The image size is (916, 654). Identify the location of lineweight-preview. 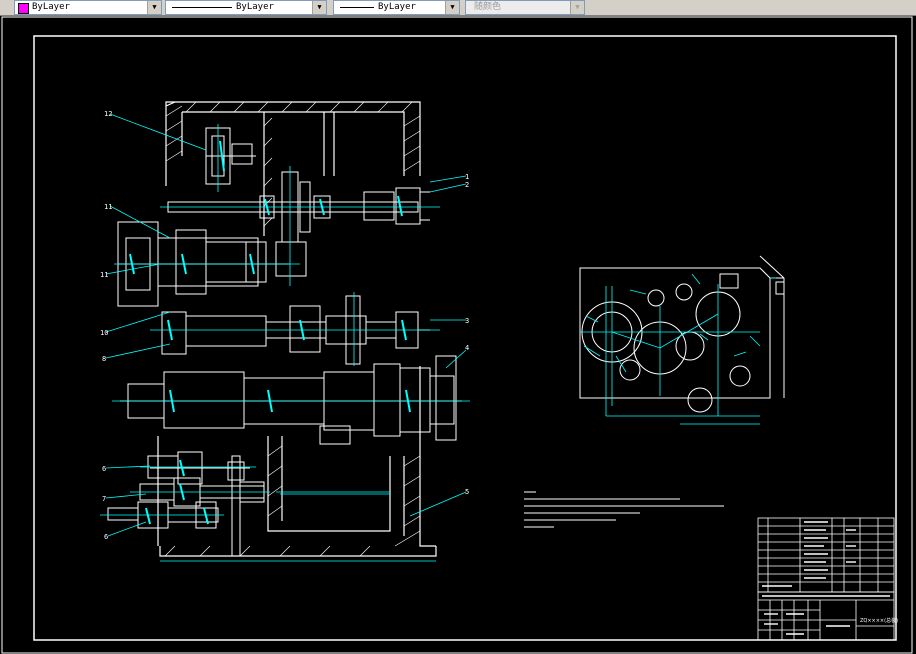
(357, 7).